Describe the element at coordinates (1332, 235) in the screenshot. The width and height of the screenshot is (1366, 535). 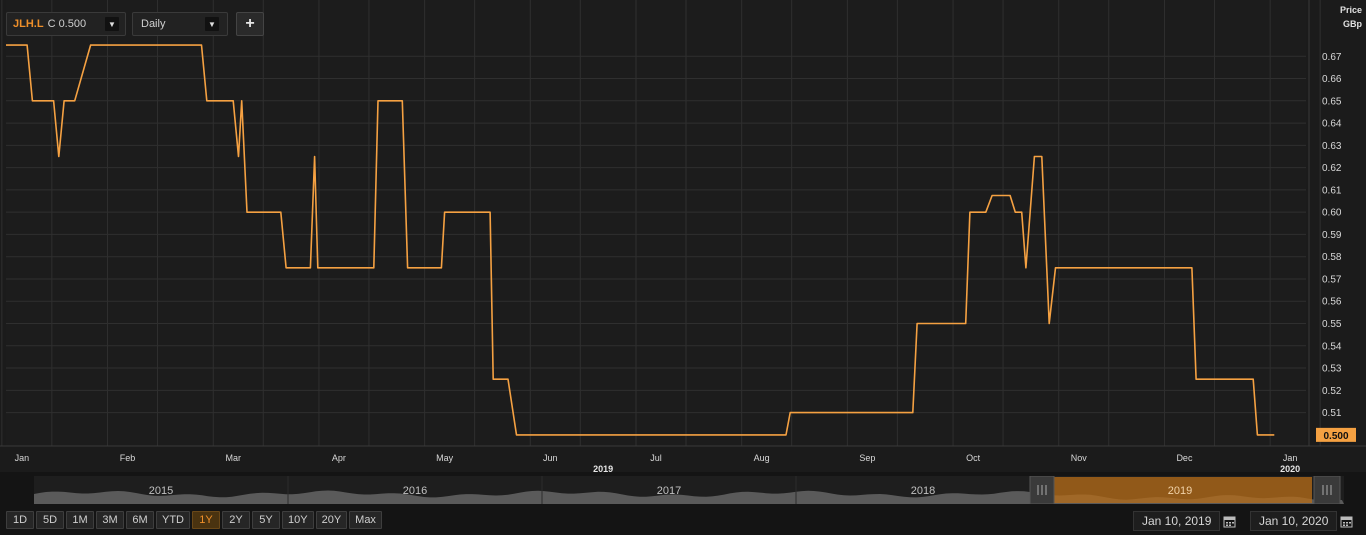
I see `y-tick-label: 0.59` at that location.